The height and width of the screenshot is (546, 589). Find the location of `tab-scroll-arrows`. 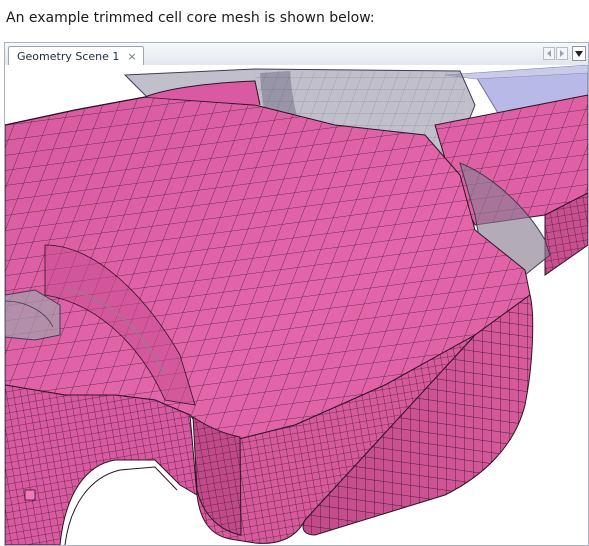

tab-scroll-arrows is located at coordinates (555, 53).